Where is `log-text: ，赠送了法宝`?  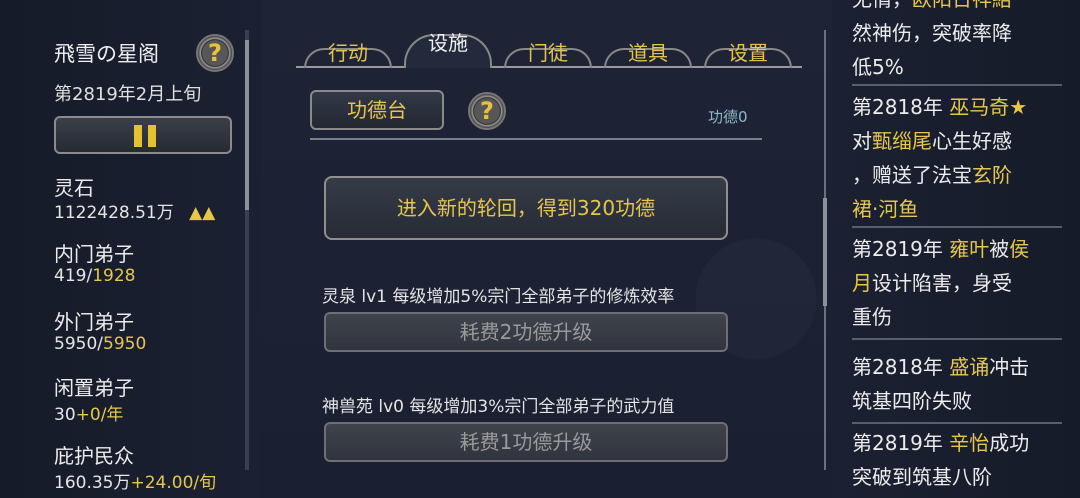
log-text: ，赠送了法宝 is located at coordinates (912, 175).